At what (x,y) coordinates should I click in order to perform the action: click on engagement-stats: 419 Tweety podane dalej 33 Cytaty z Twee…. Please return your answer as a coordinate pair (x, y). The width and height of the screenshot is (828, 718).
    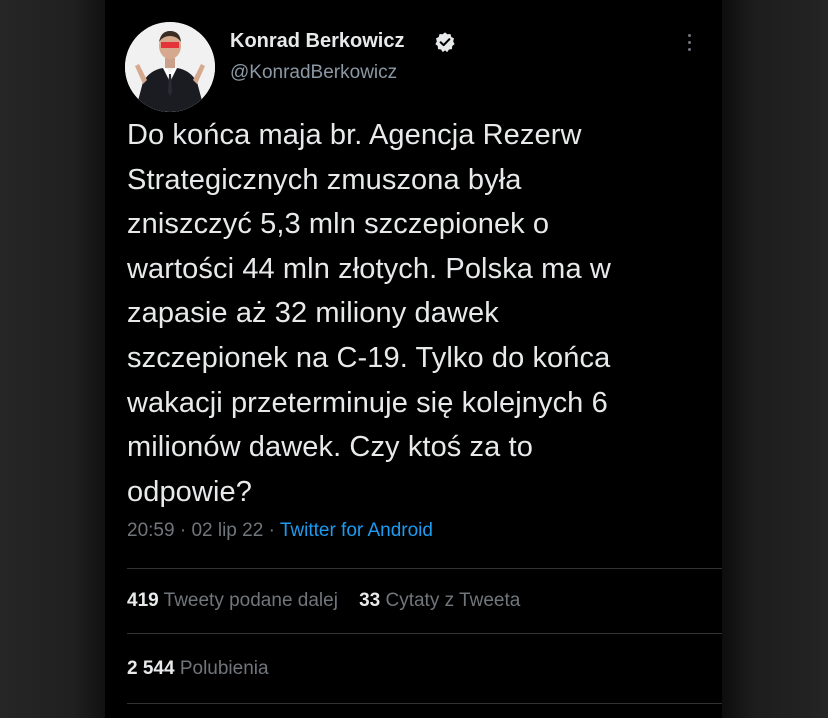
    Looking at the image, I should click on (323, 601).